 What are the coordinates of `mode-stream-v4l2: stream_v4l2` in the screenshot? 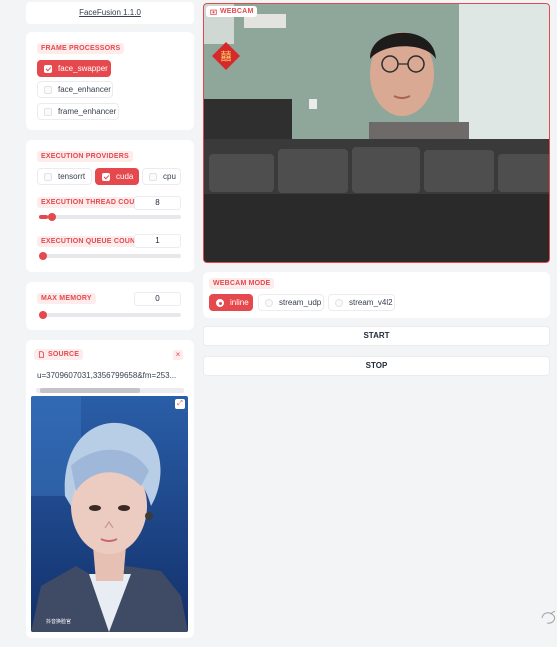 It's located at (361, 302).